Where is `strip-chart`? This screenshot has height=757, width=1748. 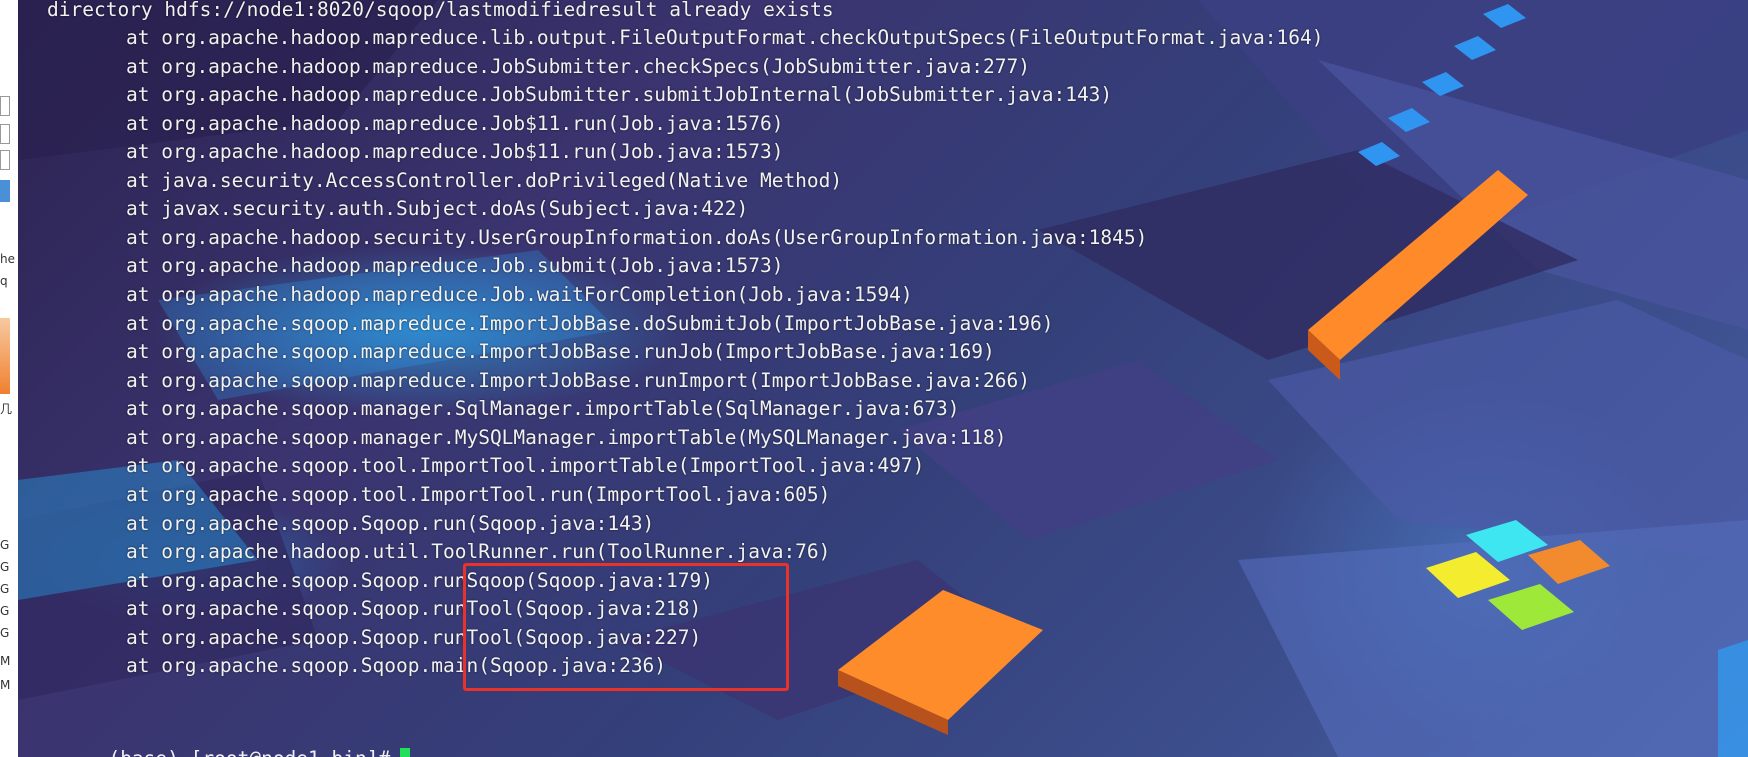
strip-chart is located at coordinates (5, 356).